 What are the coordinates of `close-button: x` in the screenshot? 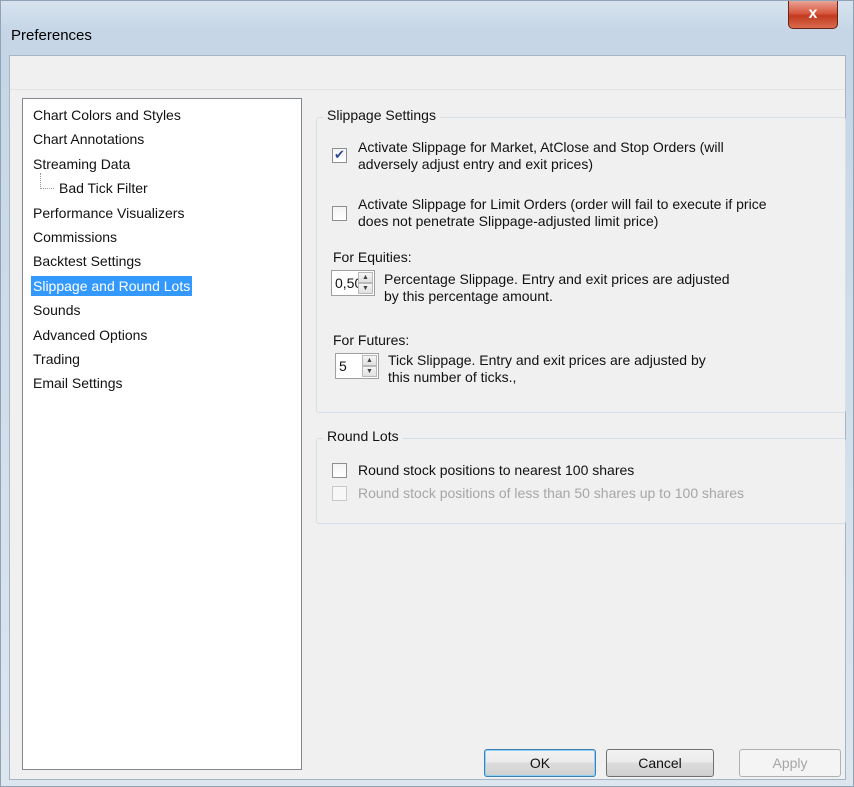 It's located at (813, 15).